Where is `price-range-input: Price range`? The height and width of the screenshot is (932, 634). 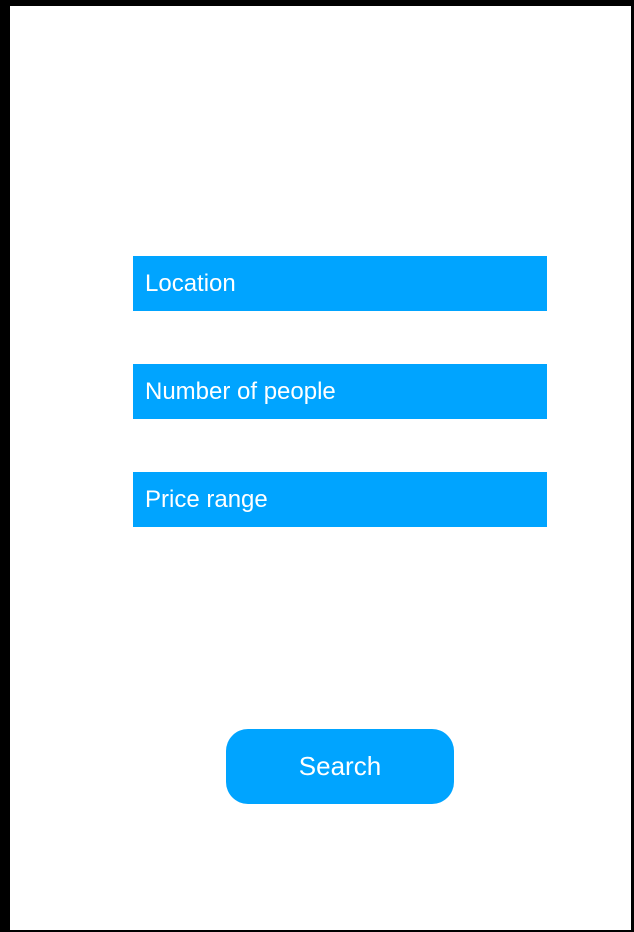
price-range-input: Price range is located at coordinates (340, 499).